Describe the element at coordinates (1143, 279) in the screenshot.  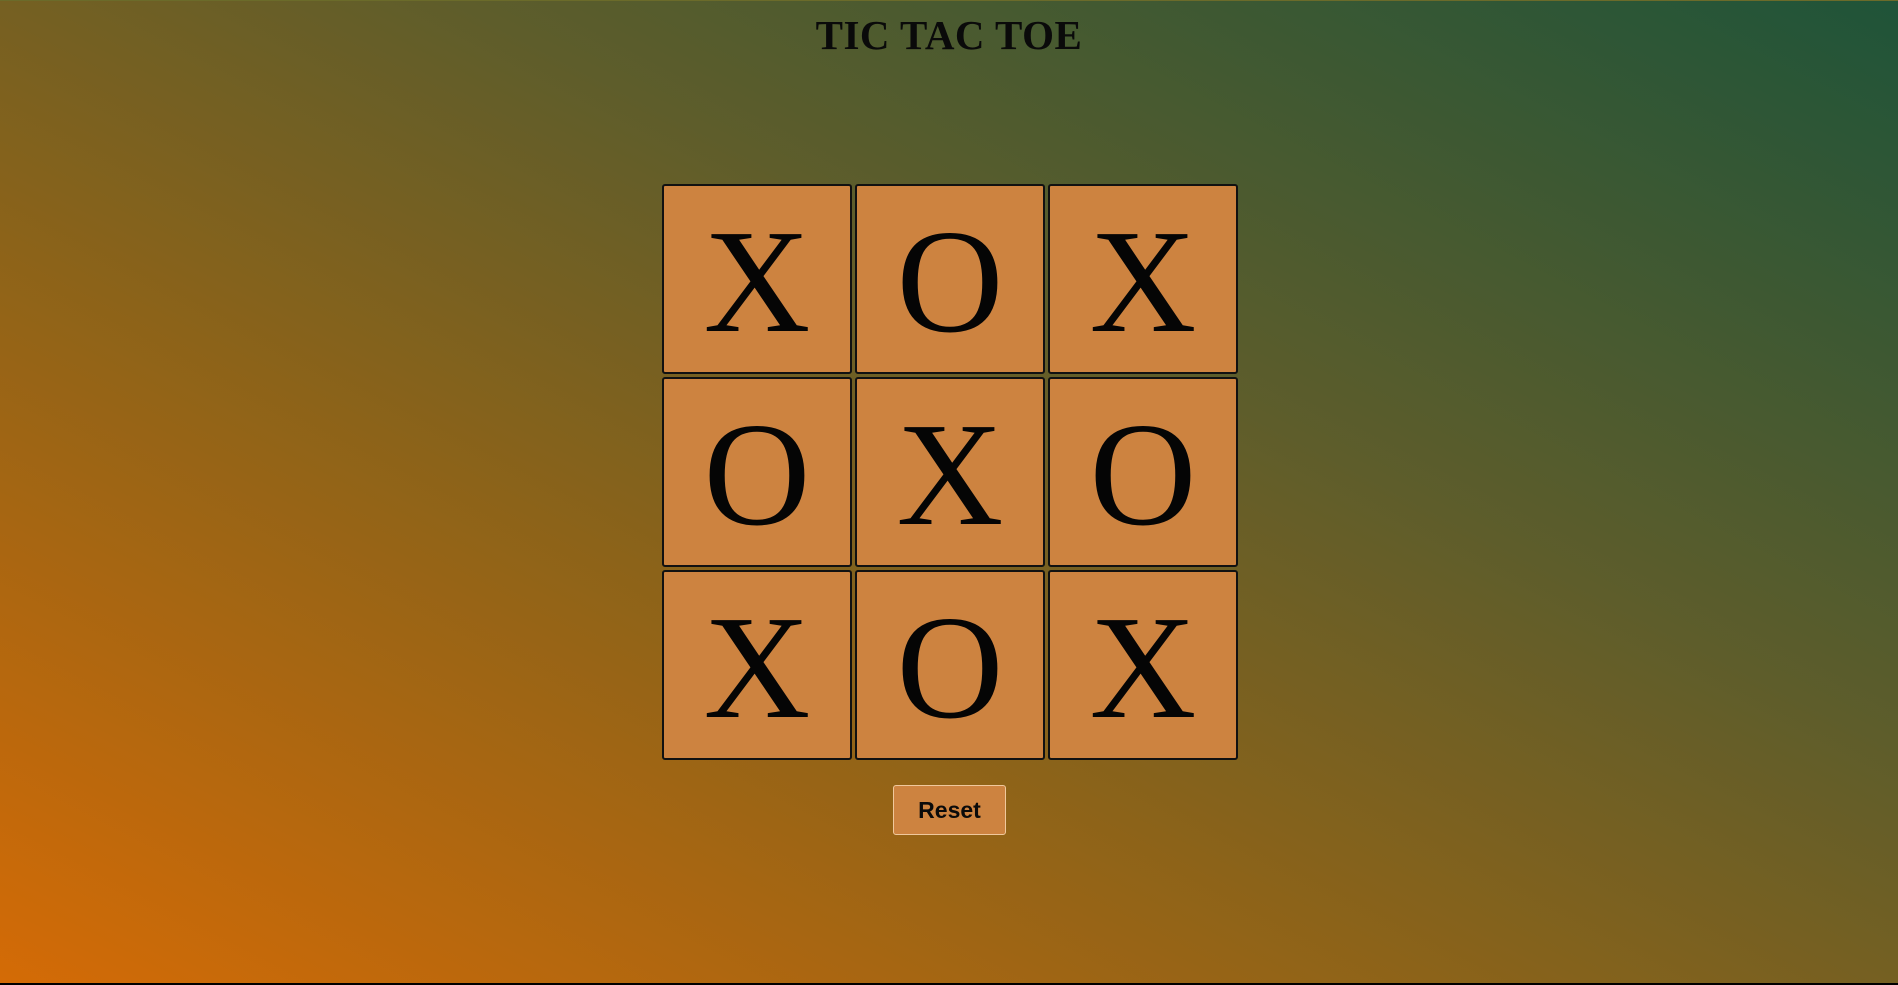
I see `board-cell-3: X` at that location.